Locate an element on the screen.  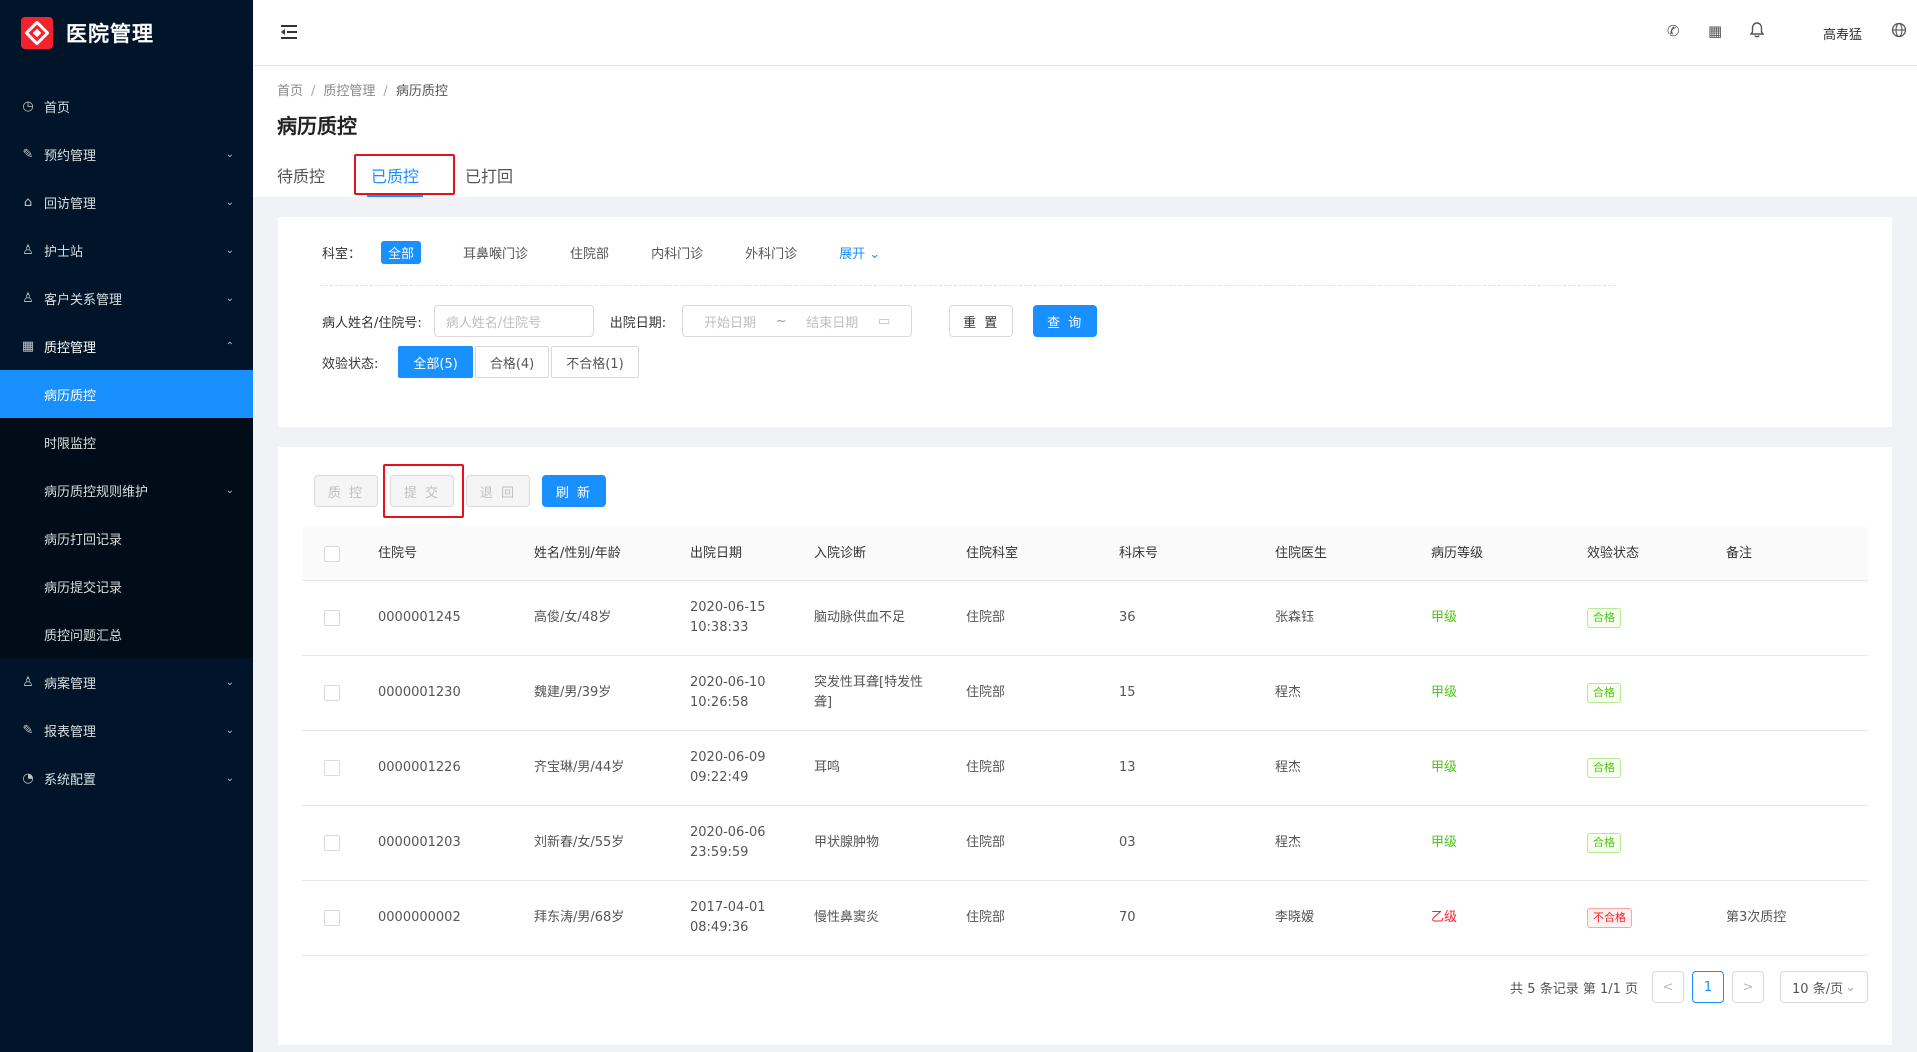
next-page-button: > is located at coordinates (1748, 987).